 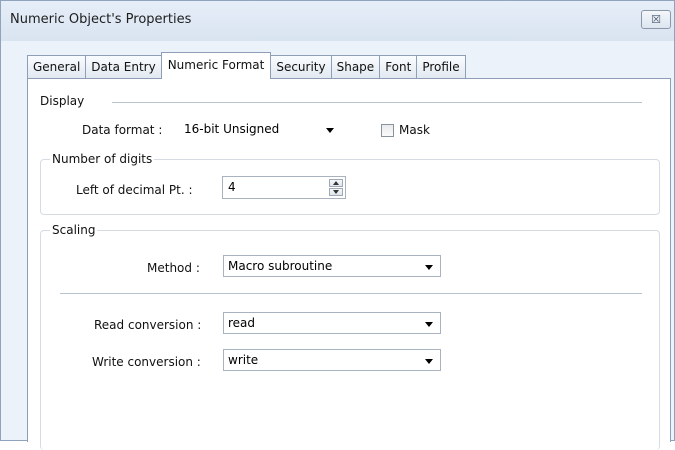 What do you see at coordinates (243, 360) in the screenshot?
I see `write-conversion-value: write` at bounding box center [243, 360].